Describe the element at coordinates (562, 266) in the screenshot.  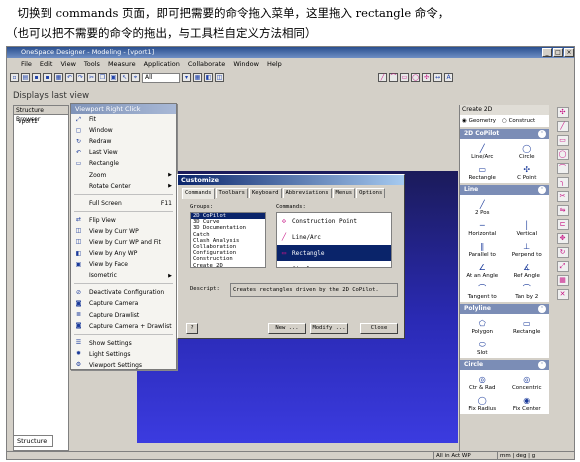
I see `scale-icon: ⤢` at that location.